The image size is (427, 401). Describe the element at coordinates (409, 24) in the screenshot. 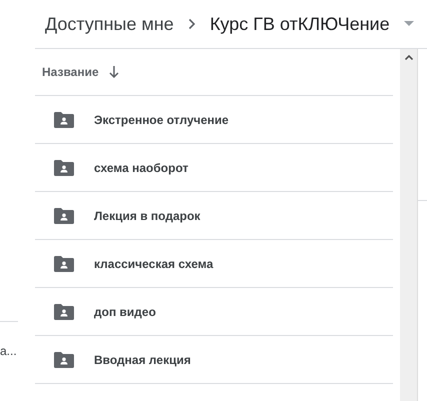

I see `dropdown-icon` at that location.